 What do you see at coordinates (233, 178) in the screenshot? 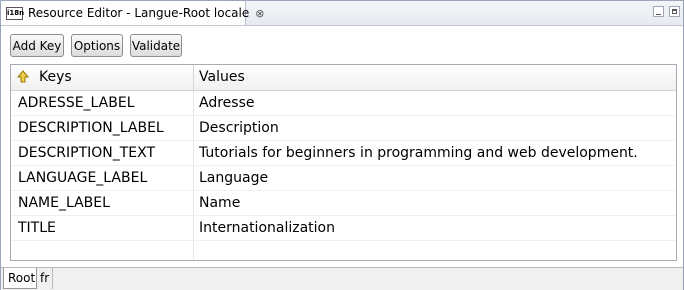
I see `value-cell: Language` at bounding box center [233, 178].